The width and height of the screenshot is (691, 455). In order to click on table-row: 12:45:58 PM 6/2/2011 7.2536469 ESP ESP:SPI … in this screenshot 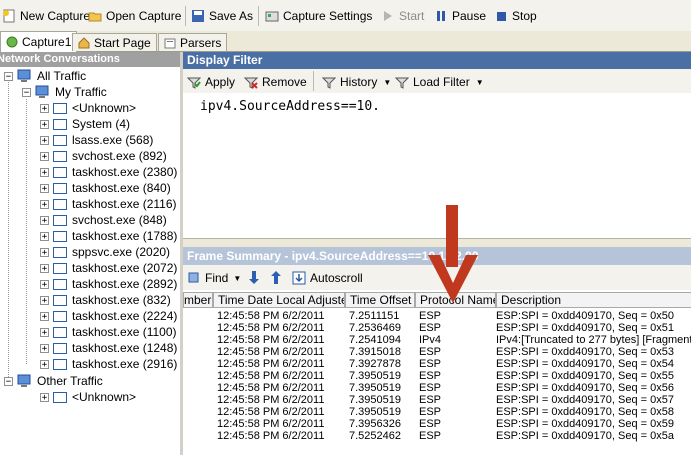, I will do `click(437, 328)`.